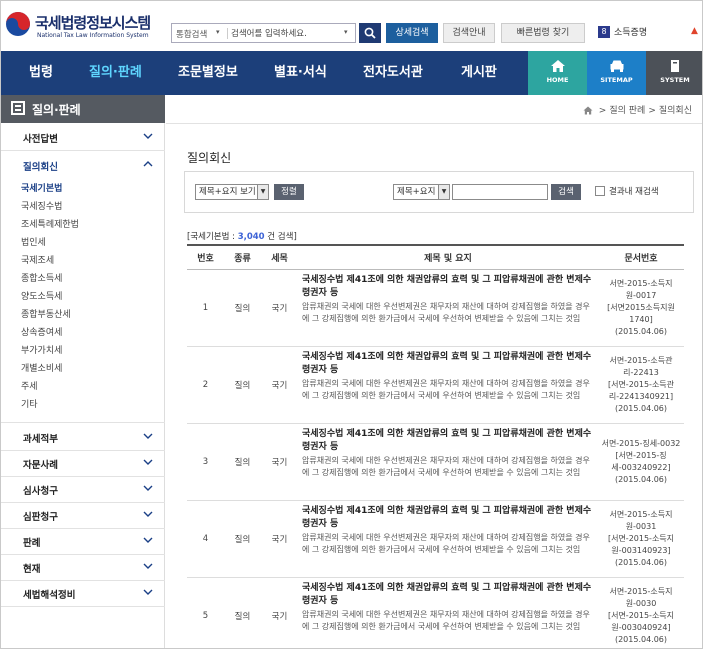 This screenshot has width=703, height=649. What do you see at coordinates (41, 295) in the screenshot?
I see `sidebar-item-transfer-tax: 양도소득세` at bounding box center [41, 295].